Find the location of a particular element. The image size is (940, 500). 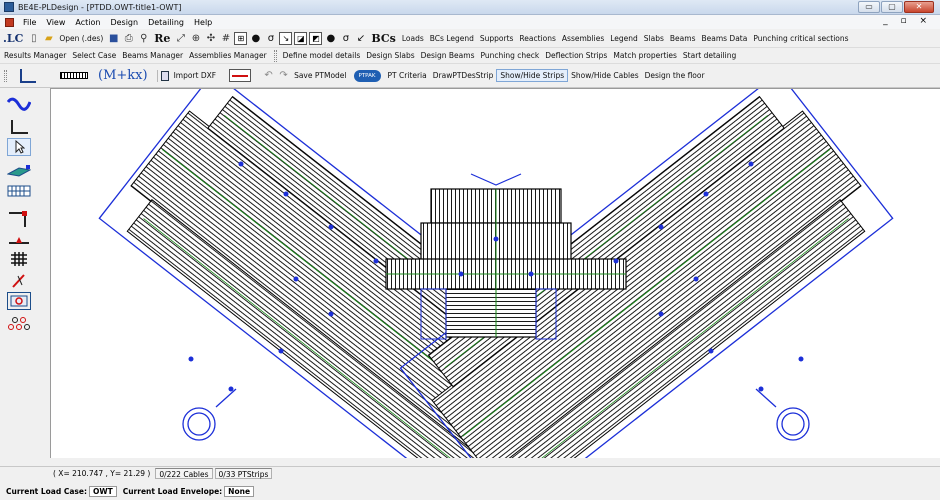

import-dxf-icon is located at coordinates (164, 75).